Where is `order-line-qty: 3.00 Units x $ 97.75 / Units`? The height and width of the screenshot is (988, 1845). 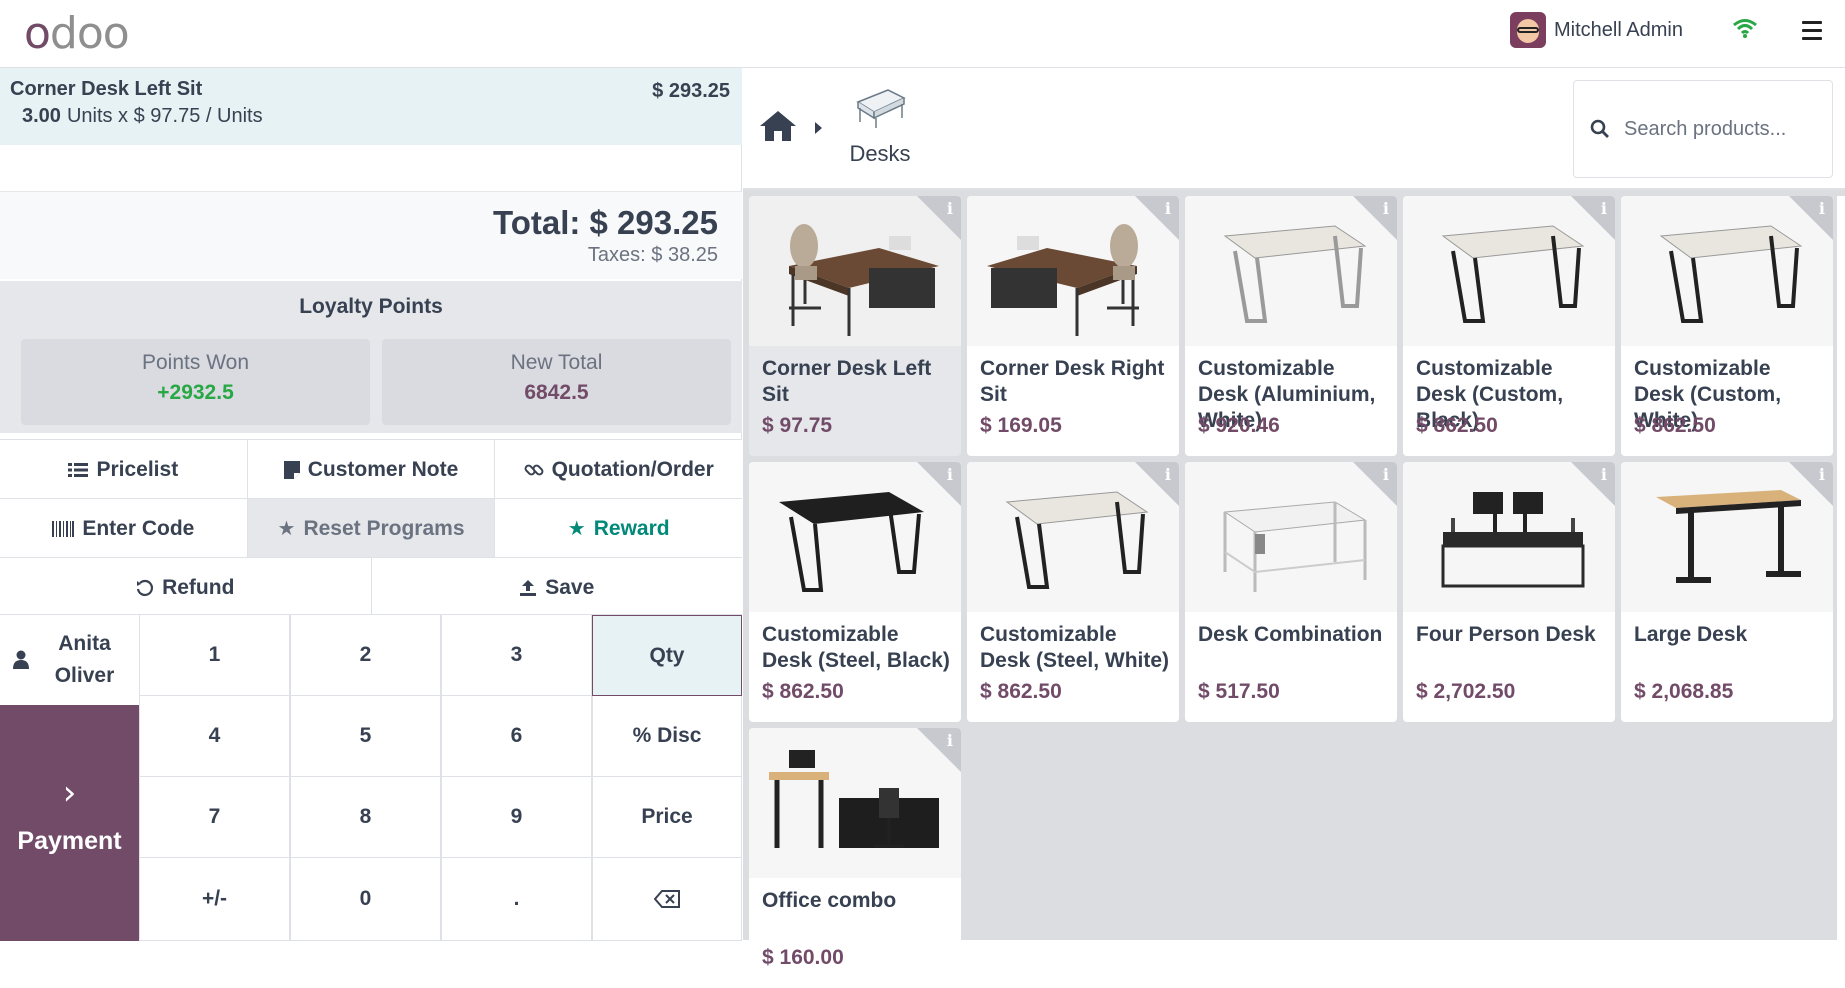 order-line-qty: 3.00 Units x $ 97.75 / Units is located at coordinates (376, 116).